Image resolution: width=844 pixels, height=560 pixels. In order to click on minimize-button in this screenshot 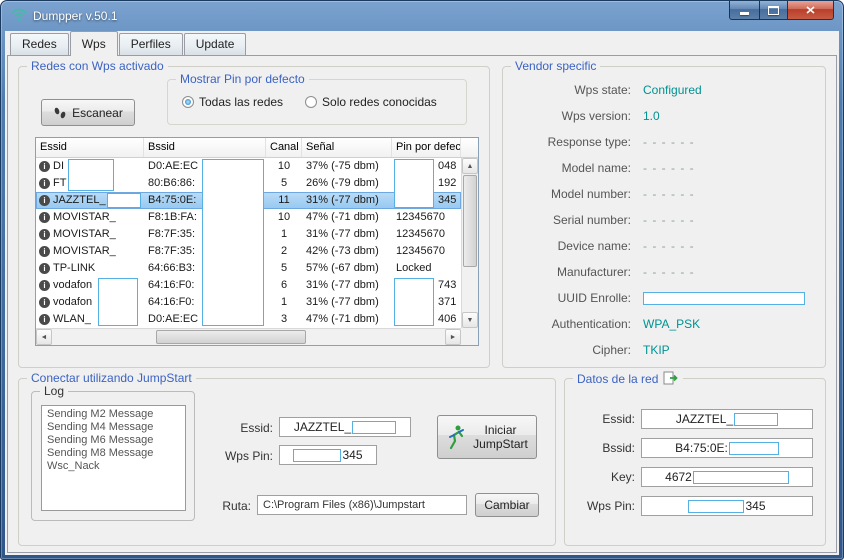, I will do `click(744, 10)`.